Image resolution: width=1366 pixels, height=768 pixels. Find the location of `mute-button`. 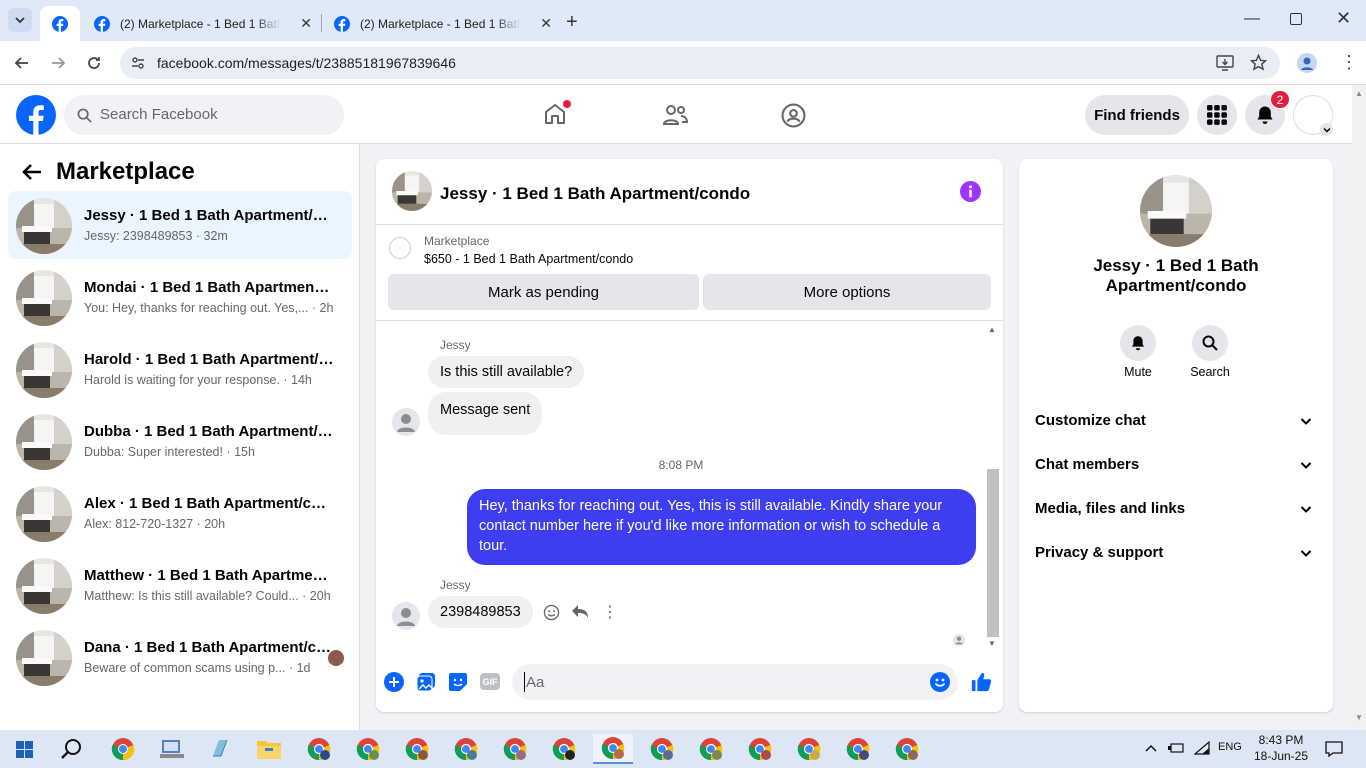

mute-button is located at coordinates (1138, 343).